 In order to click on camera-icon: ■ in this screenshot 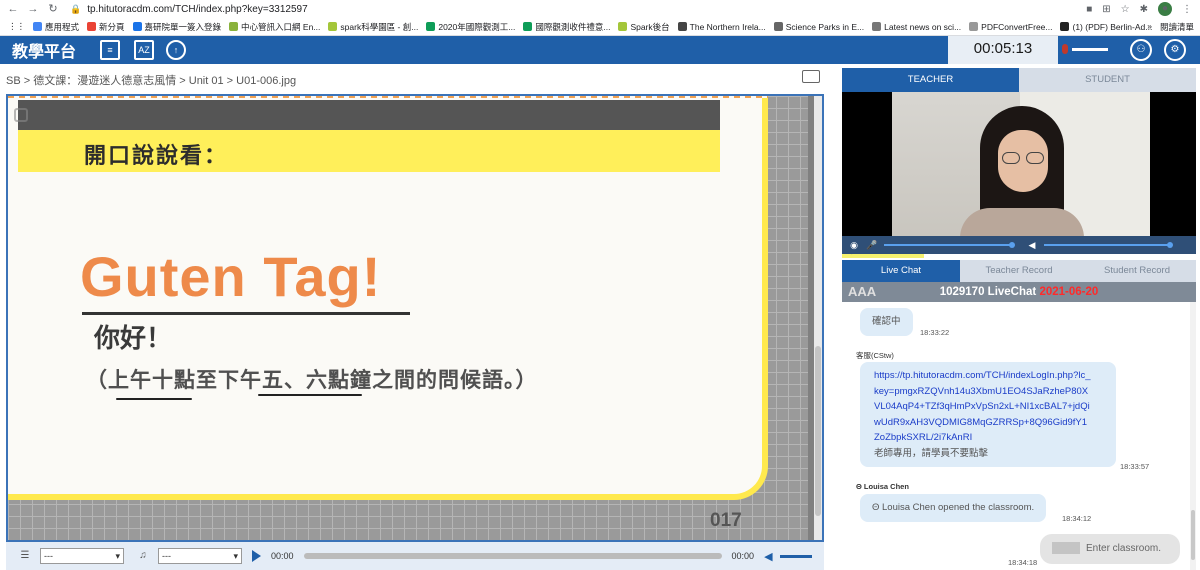, I will do `click(1089, 9)`.